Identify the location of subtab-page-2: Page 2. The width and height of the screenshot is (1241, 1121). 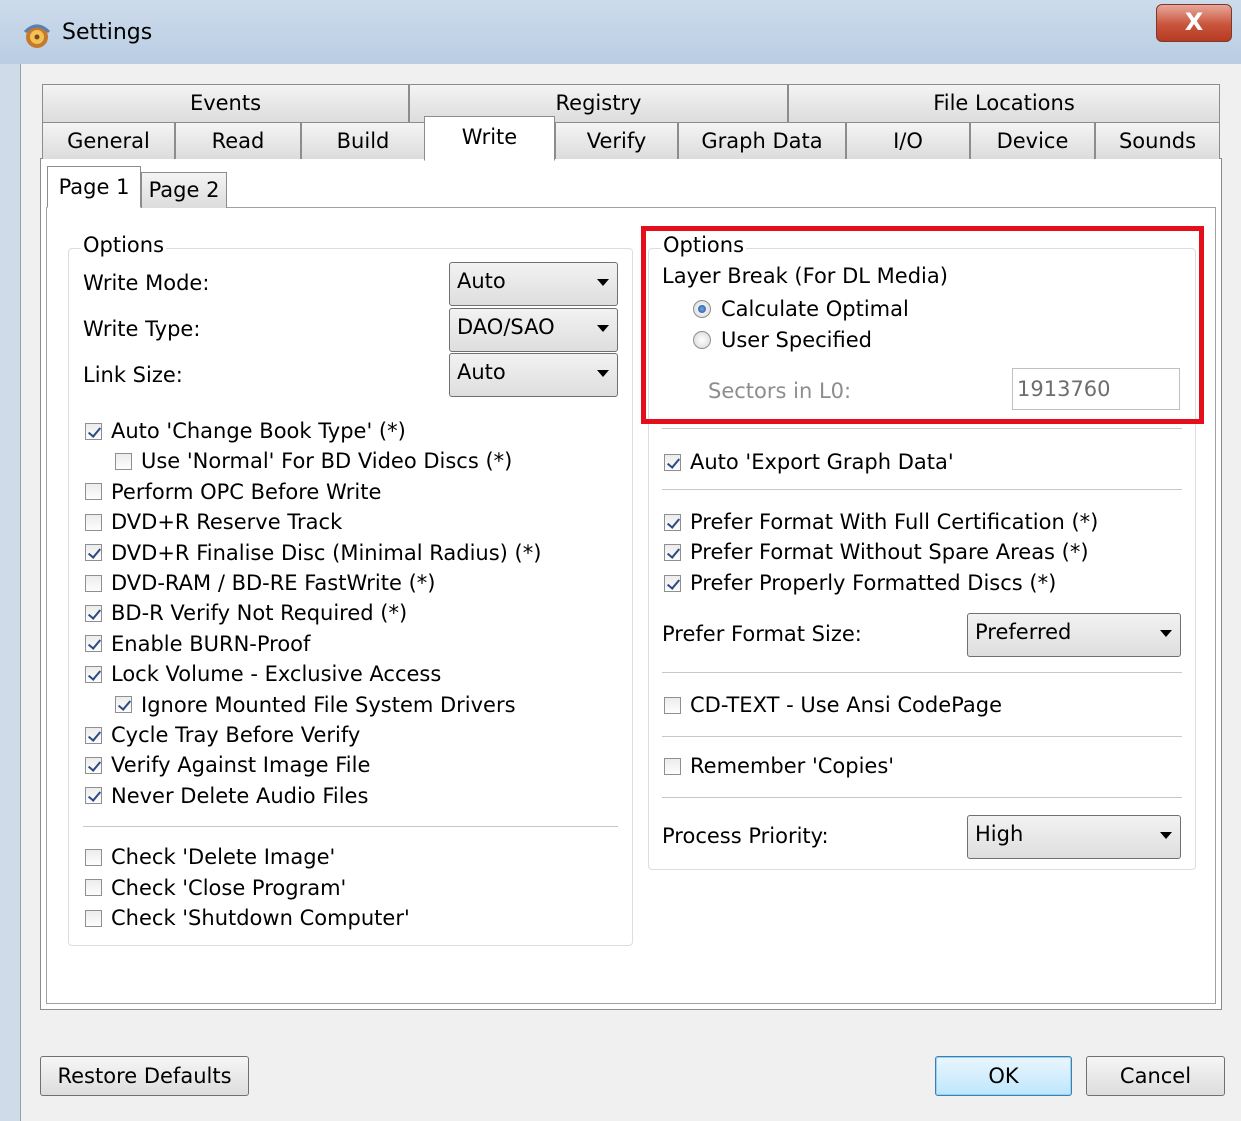
(184, 190).